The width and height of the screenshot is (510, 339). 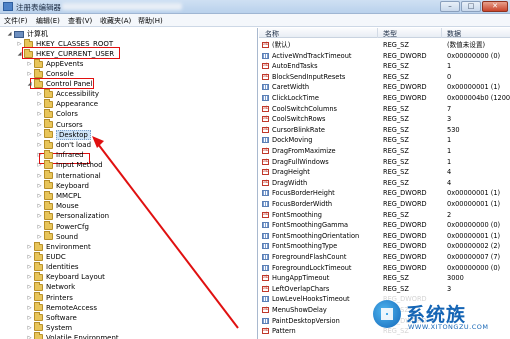 What do you see at coordinates (62, 185) in the screenshot?
I see `tree-node-keyboard: ▷ Keyboard` at bounding box center [62, 185].